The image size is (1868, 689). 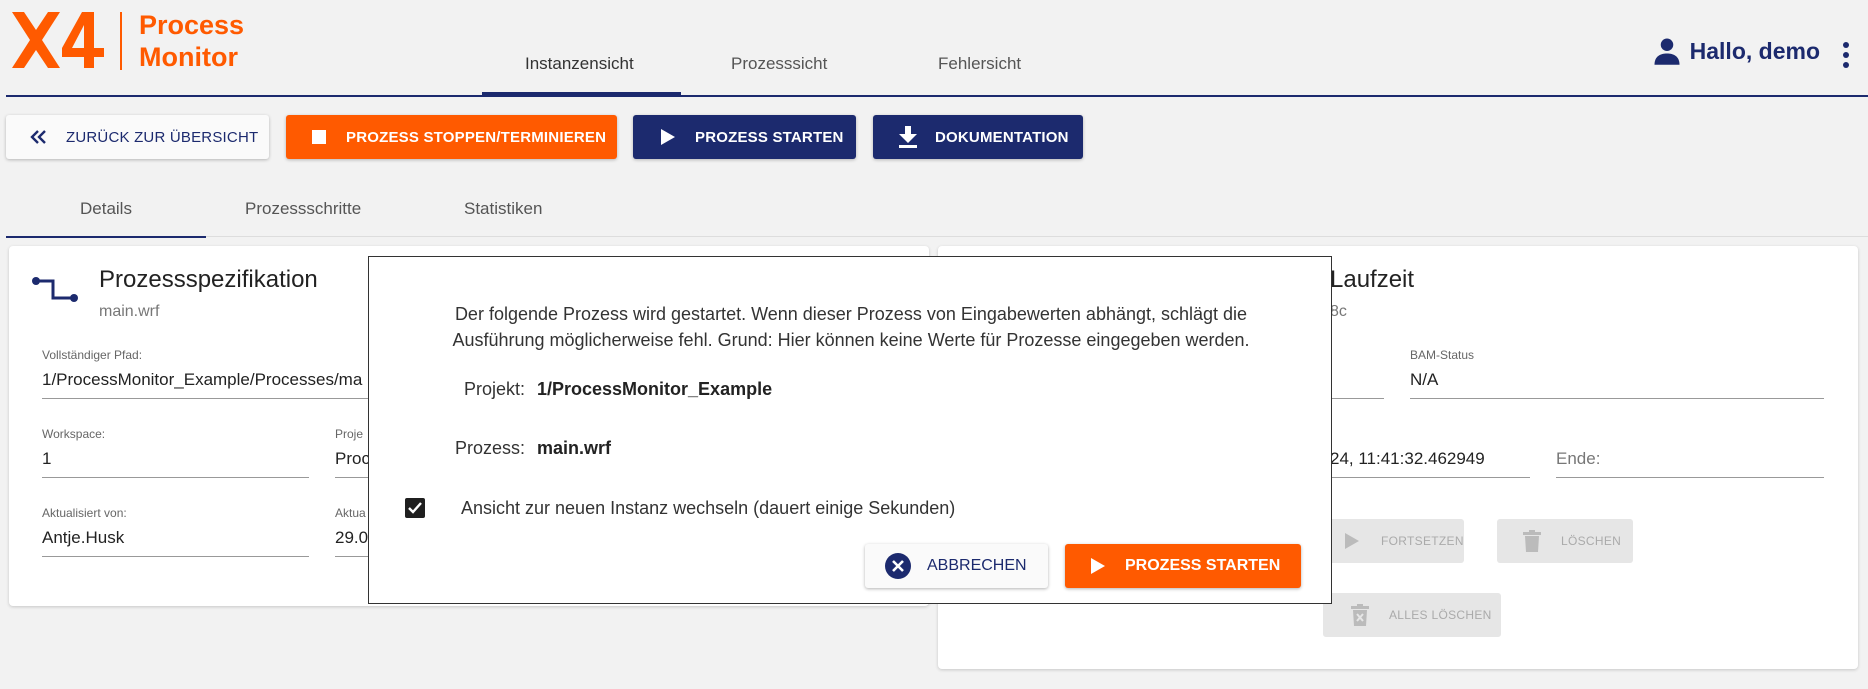 What do you see at coordinates (175, 542) in the screenshot?
I see `updated-by-value: Antje.Husk` at bounding box center [175, 542].